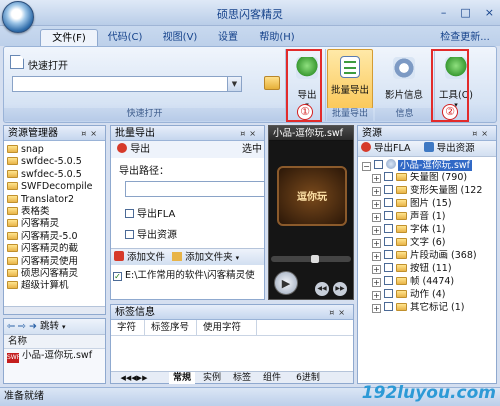  What do you see at coordinates (376, 243) in the screenshot?
I see `expand-icon: +` at bounding box center [376, 243].